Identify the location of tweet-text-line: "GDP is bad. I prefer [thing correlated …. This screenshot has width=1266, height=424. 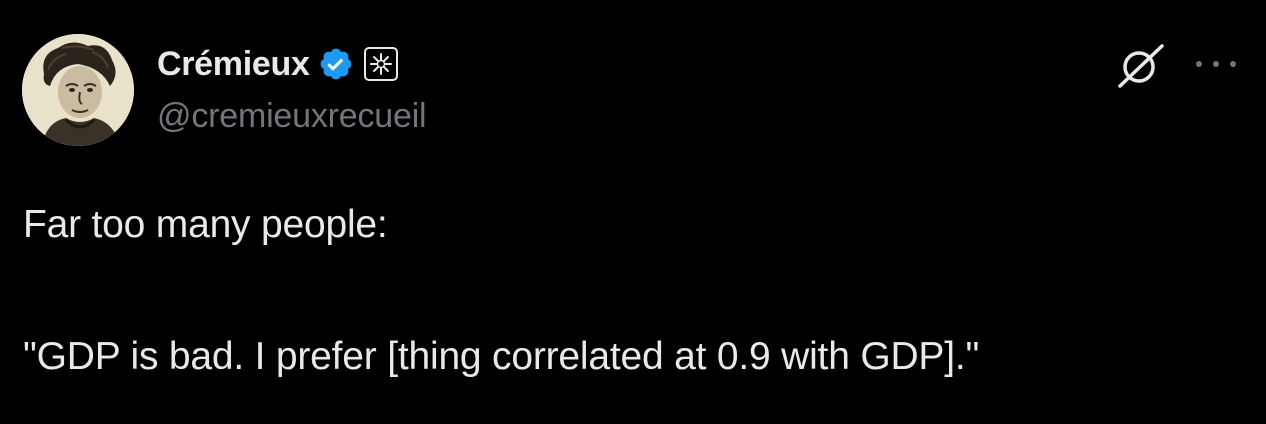
(501, 356).